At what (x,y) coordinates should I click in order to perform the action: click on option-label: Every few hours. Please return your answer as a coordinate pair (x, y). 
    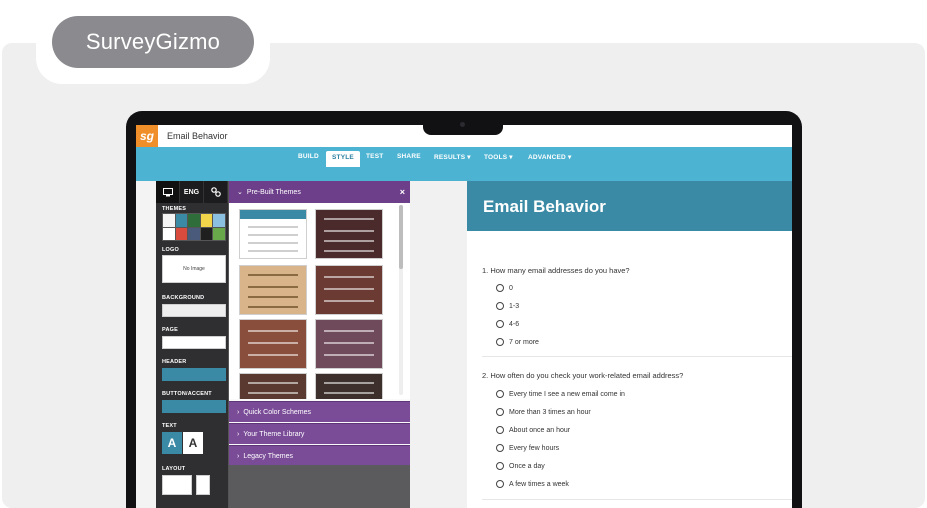
    Looking at the image, I should click on (534, 448).